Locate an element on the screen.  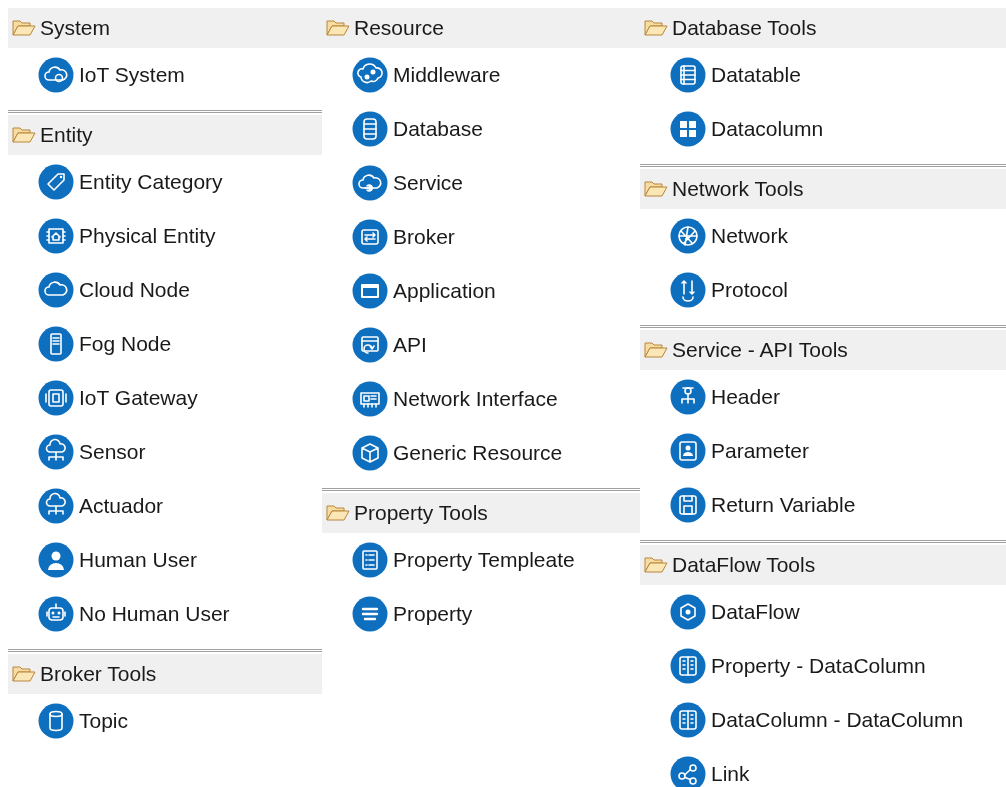
palette-item: Datacolumn is located at coordinates (732, 129).